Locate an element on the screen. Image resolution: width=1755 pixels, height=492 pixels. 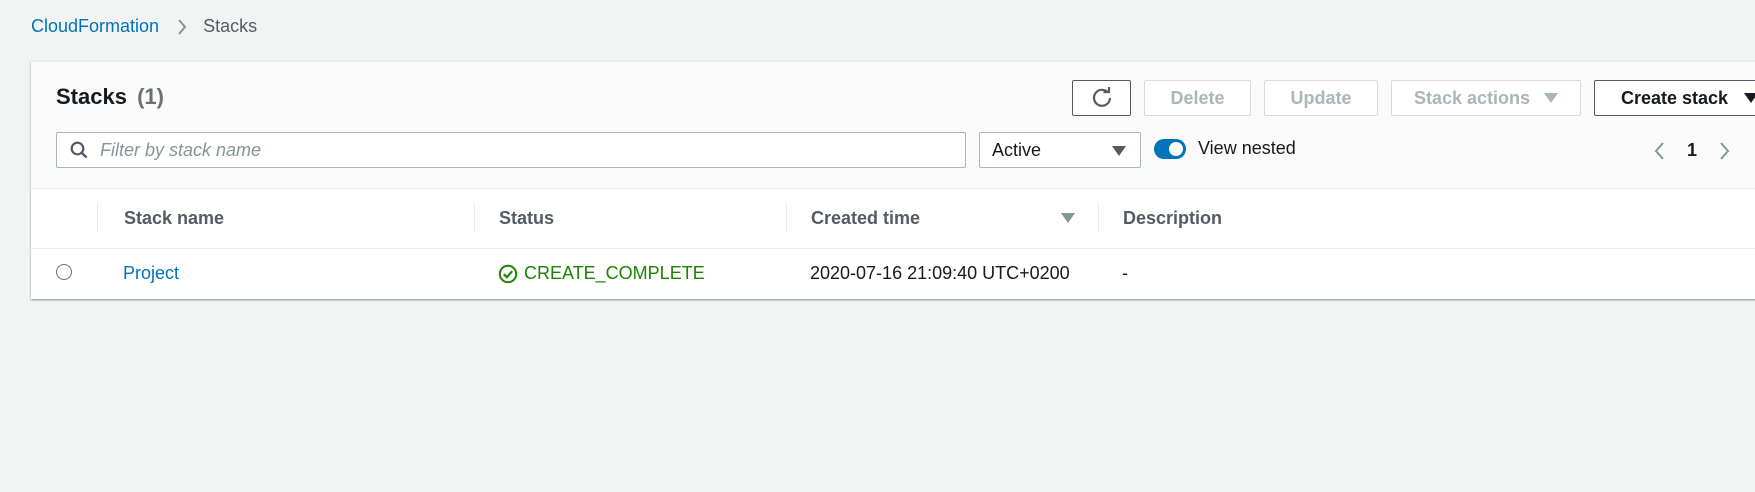
next-page-icon is located at coordinates (1725, 151).